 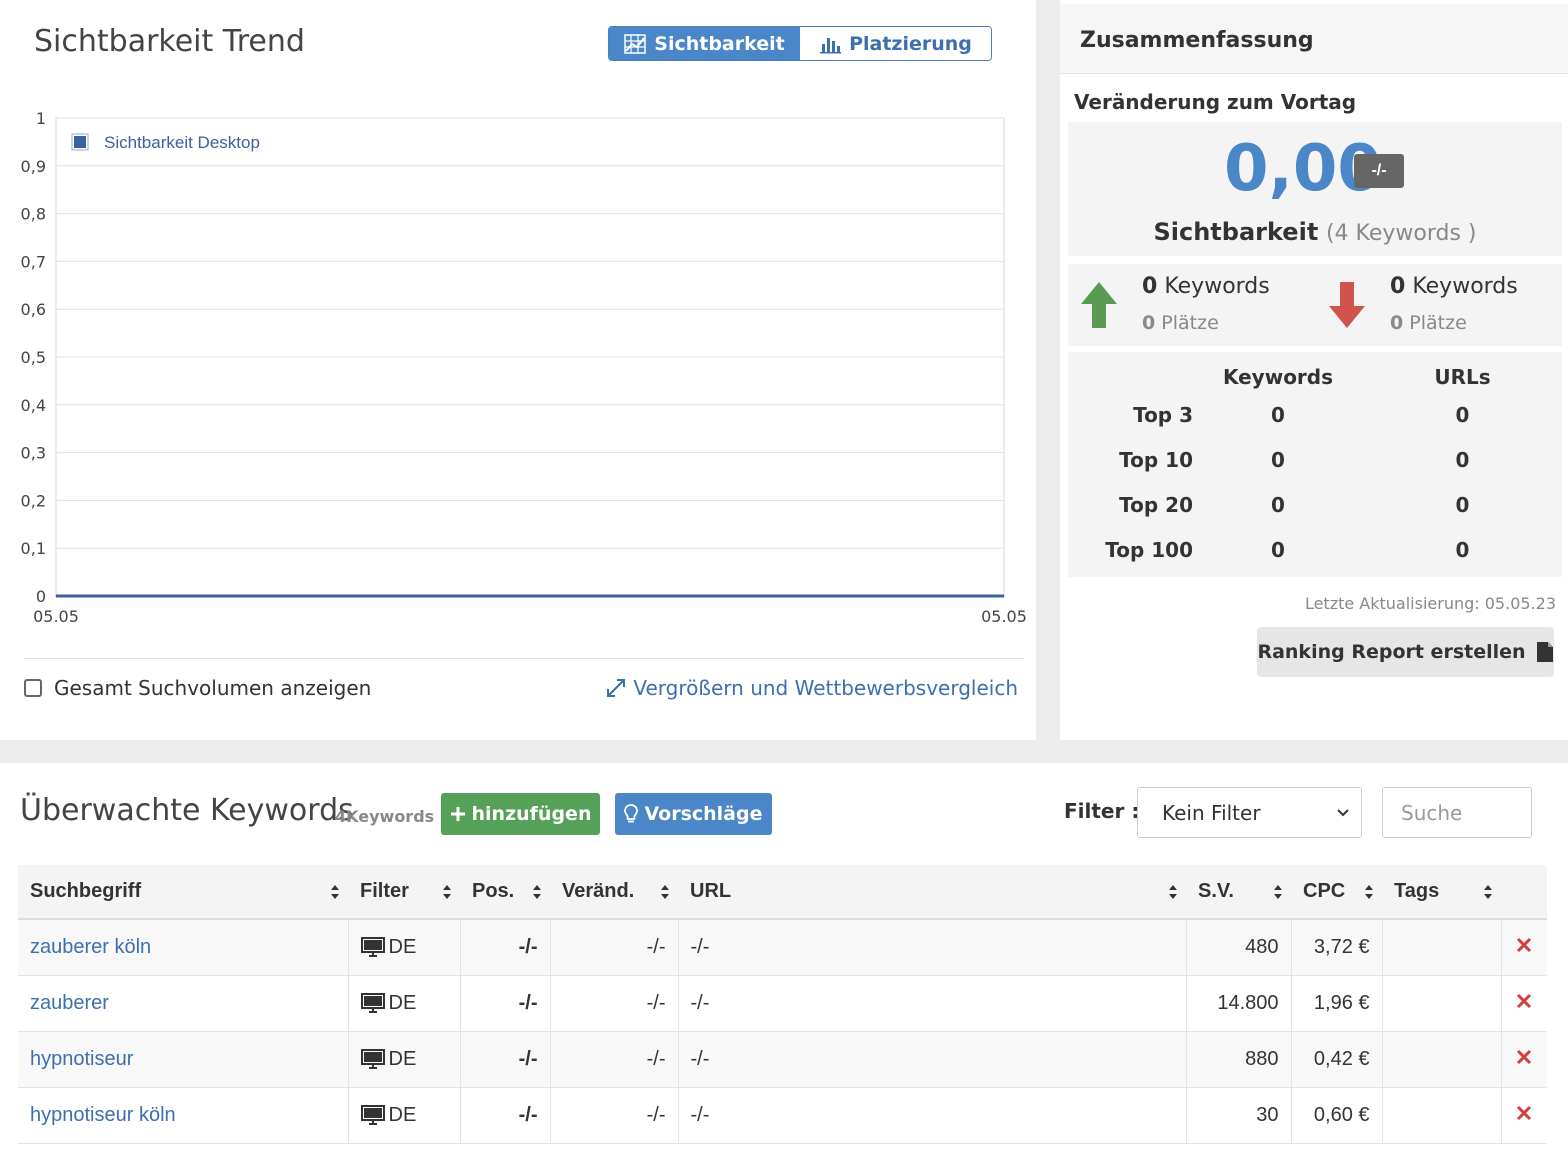 I want to click on search-input, so click(x=1457, y=812).